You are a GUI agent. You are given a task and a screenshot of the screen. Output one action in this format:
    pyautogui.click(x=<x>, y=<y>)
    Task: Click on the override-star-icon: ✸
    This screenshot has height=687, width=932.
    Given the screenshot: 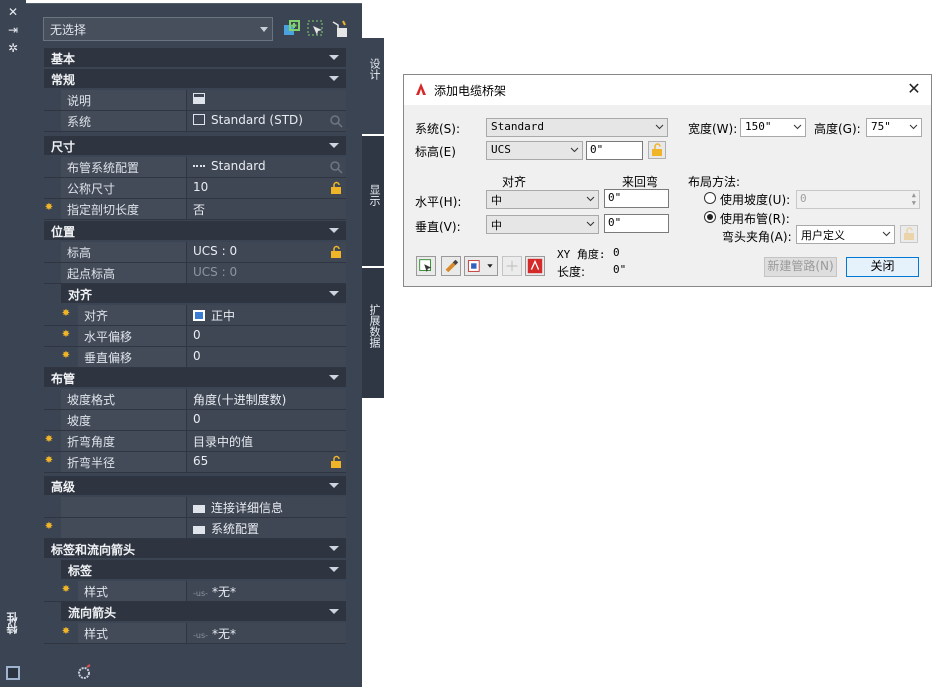 What is the action you would take?
    pyautogui.click(x=49, y=460)
    